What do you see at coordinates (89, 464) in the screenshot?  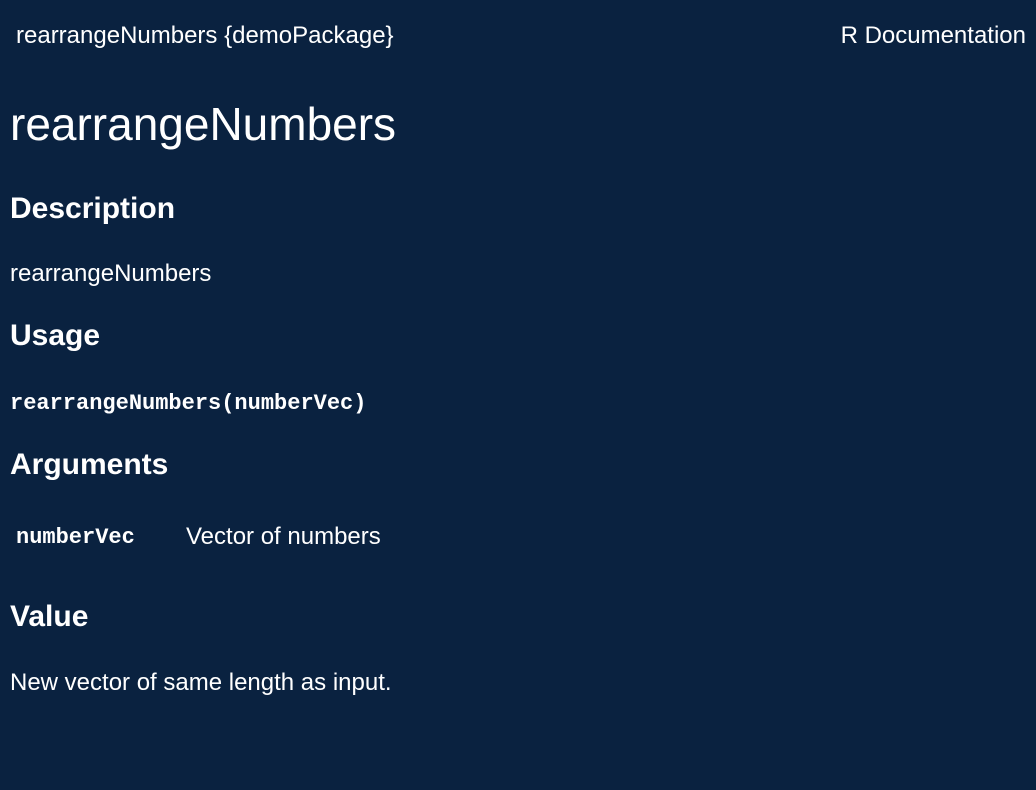 I see `arguments-heading: Arguments` at bounding box center [89, 464].